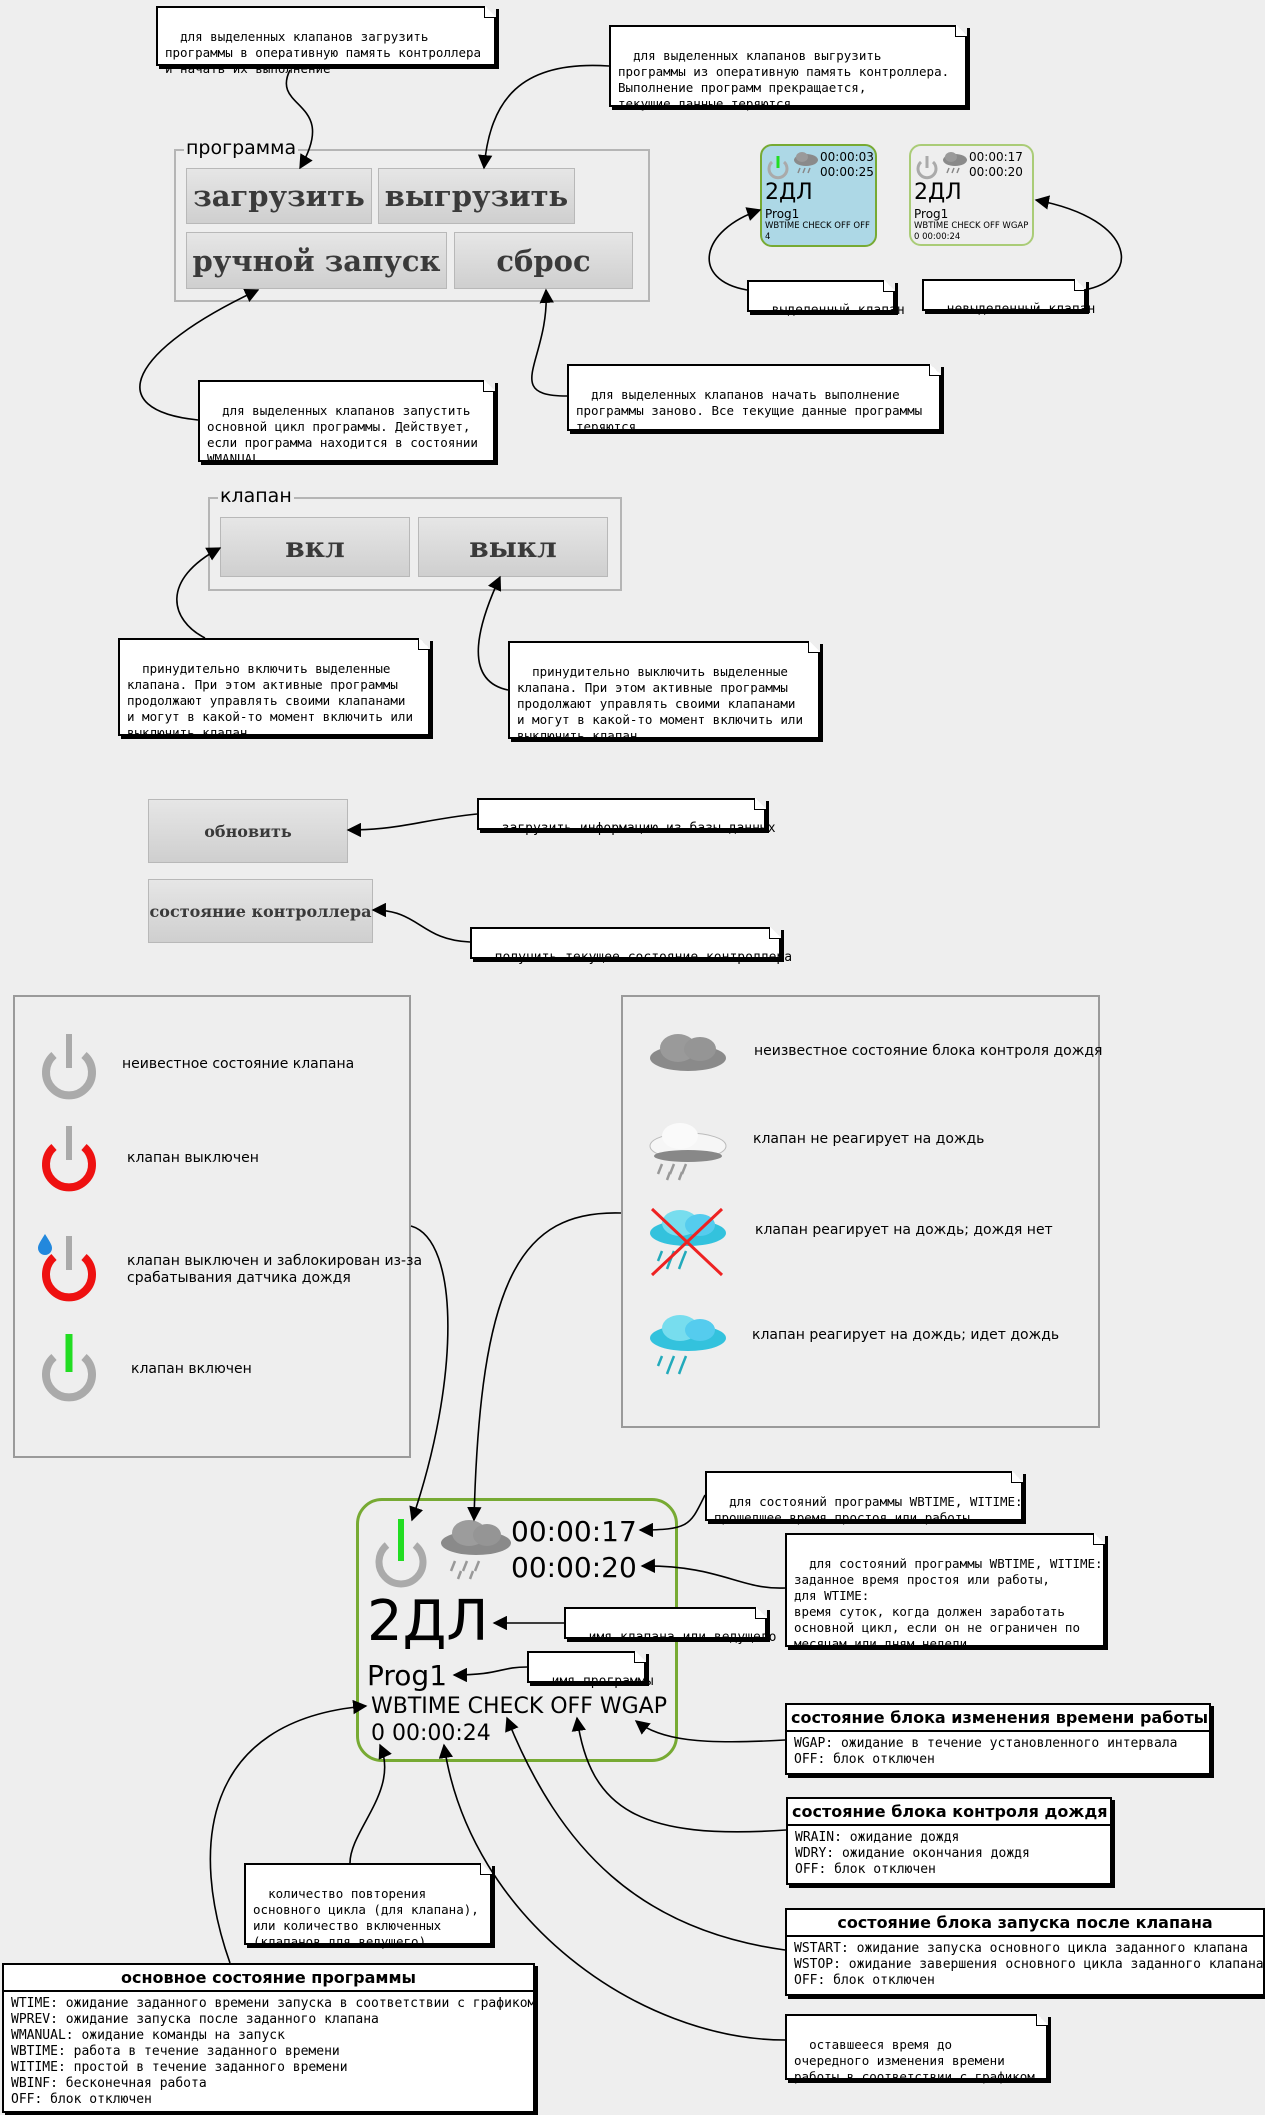  Describe the element at coordinates (248, 831) in the screenshot. I see `refresh-button: обновить` at that location.